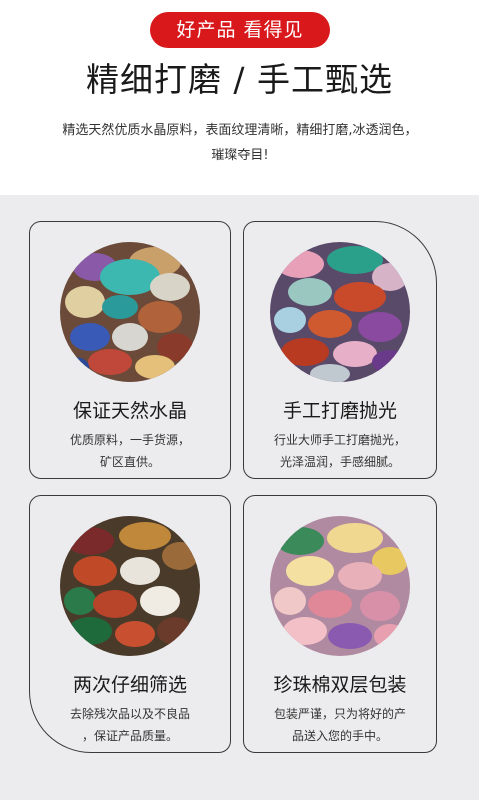 Image resolution: width=479 pixels, height=800 pixels. Describe the element at coordinates (339, 714) in the screenshot. I see `card-description-line: 包装严谨，只为将好的产` at that location.